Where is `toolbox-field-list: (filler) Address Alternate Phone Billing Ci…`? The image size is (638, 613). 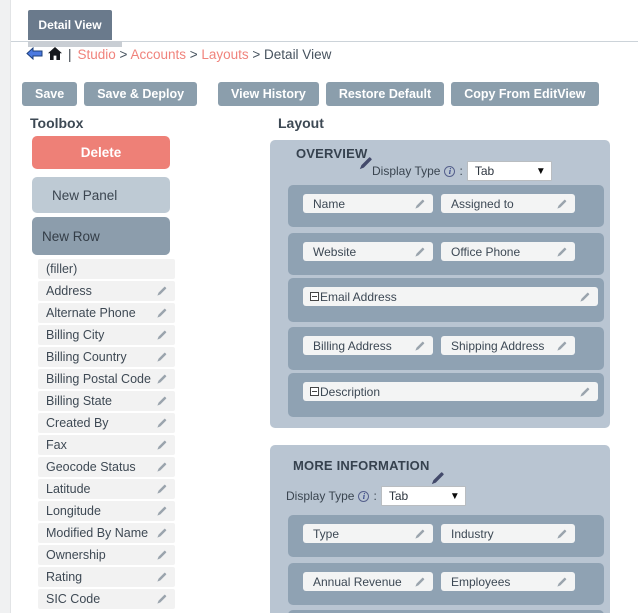
toolbox-field-list: (filler) Address Alternate Phone Billing Ci… is located at coordinates (106, 435).